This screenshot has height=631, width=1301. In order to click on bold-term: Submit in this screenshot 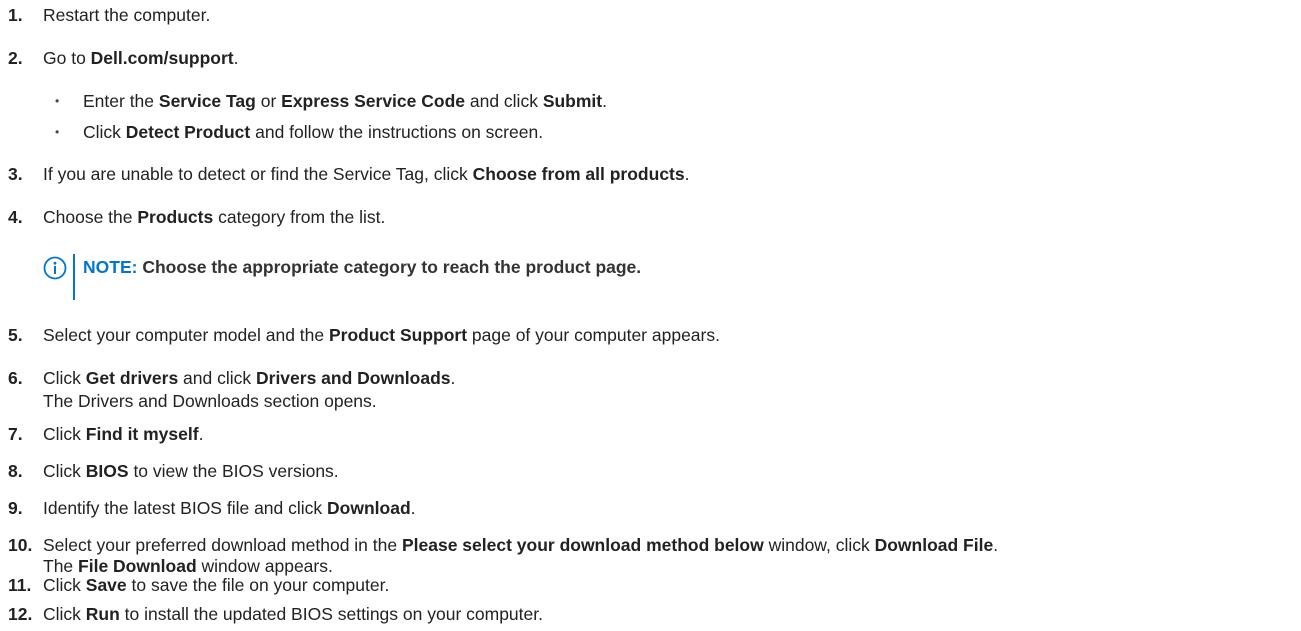, I will do `click(572, 101)`.